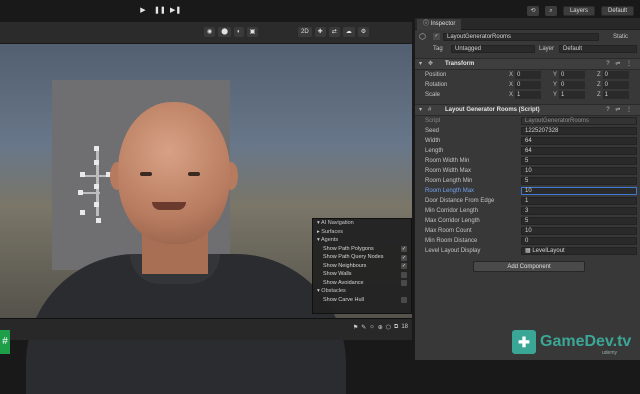 This screenshot has width=640, height=394. What do you see at coordinates (305, 32) in the screenshot?
I see `mode-2d-button: 2D` at bounding box center [305, 32].